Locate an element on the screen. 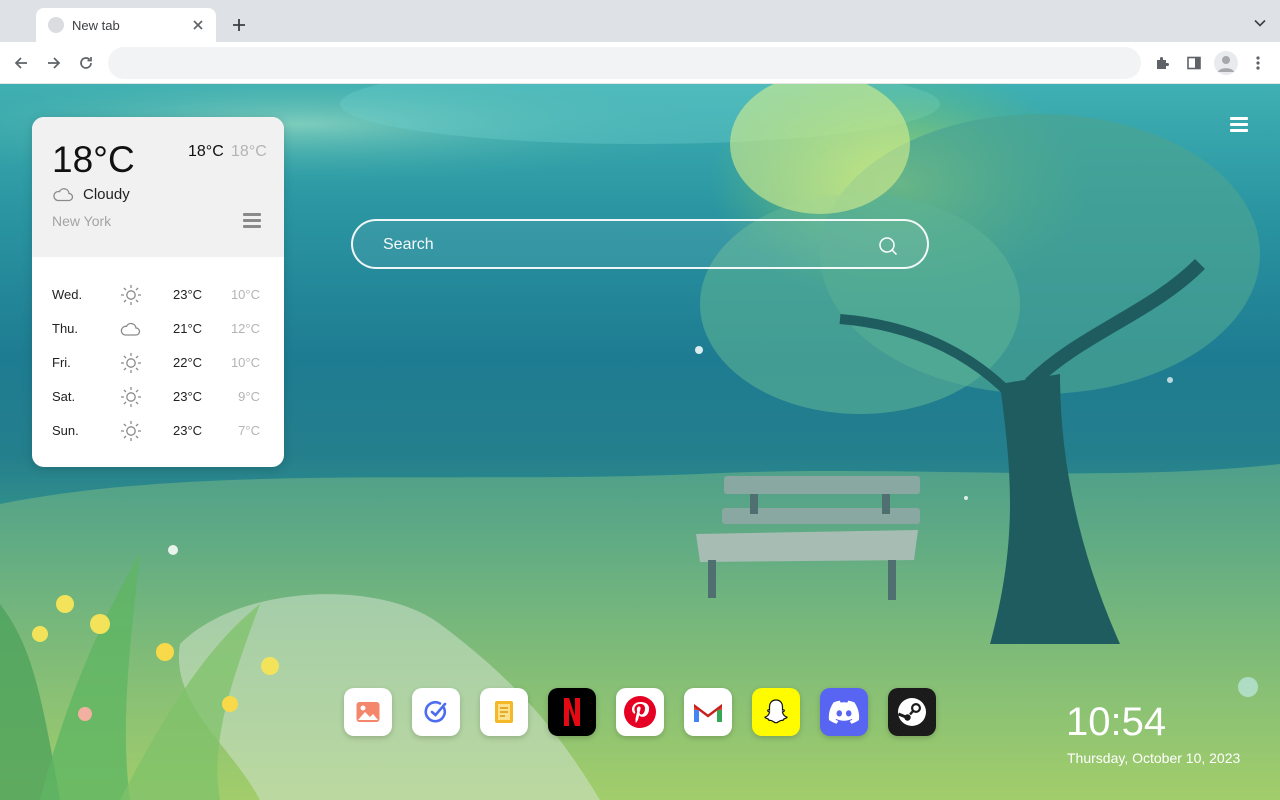  dock-gallery is located at coordinates (368, 712).